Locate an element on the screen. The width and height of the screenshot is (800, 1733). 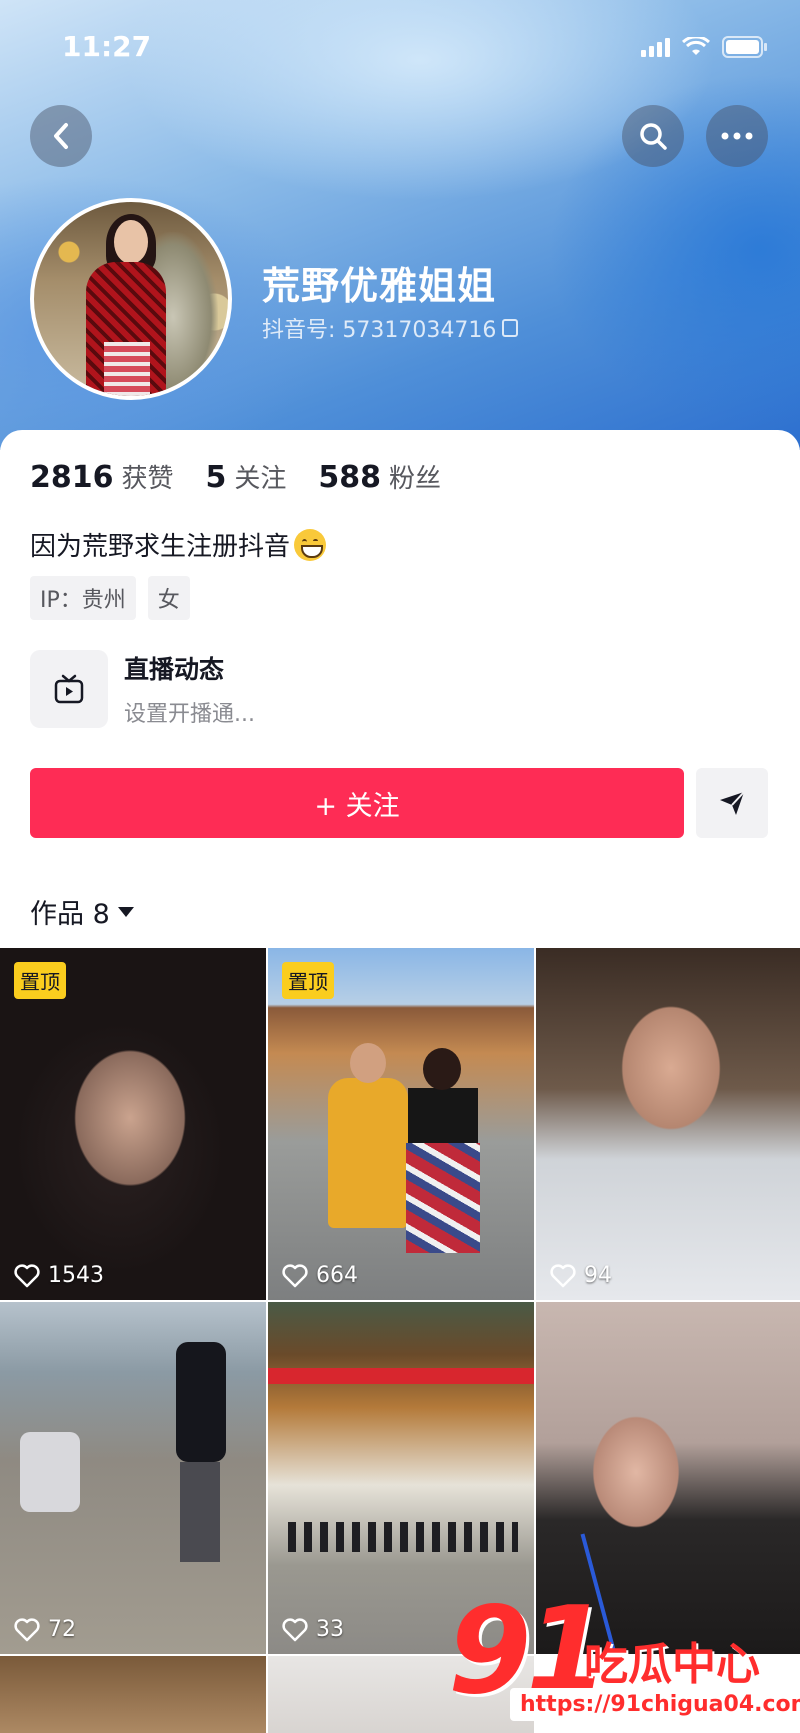
status-icons is located at coordinates (704, 47).